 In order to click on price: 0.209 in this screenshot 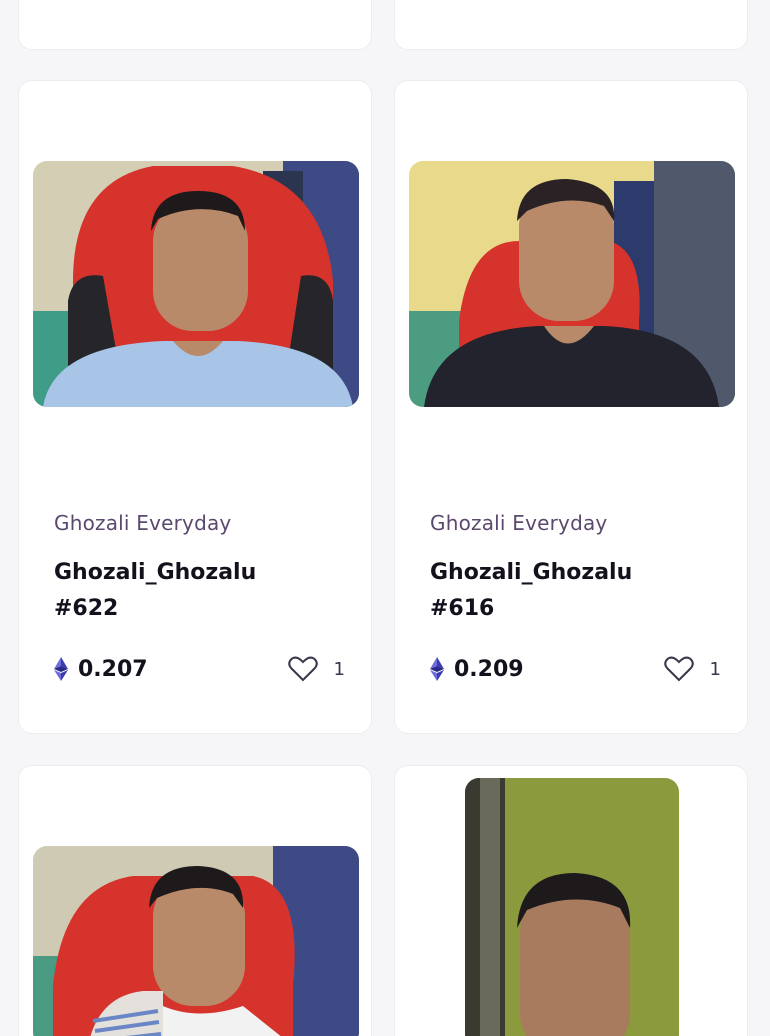, I will do `click(477, 669)`.